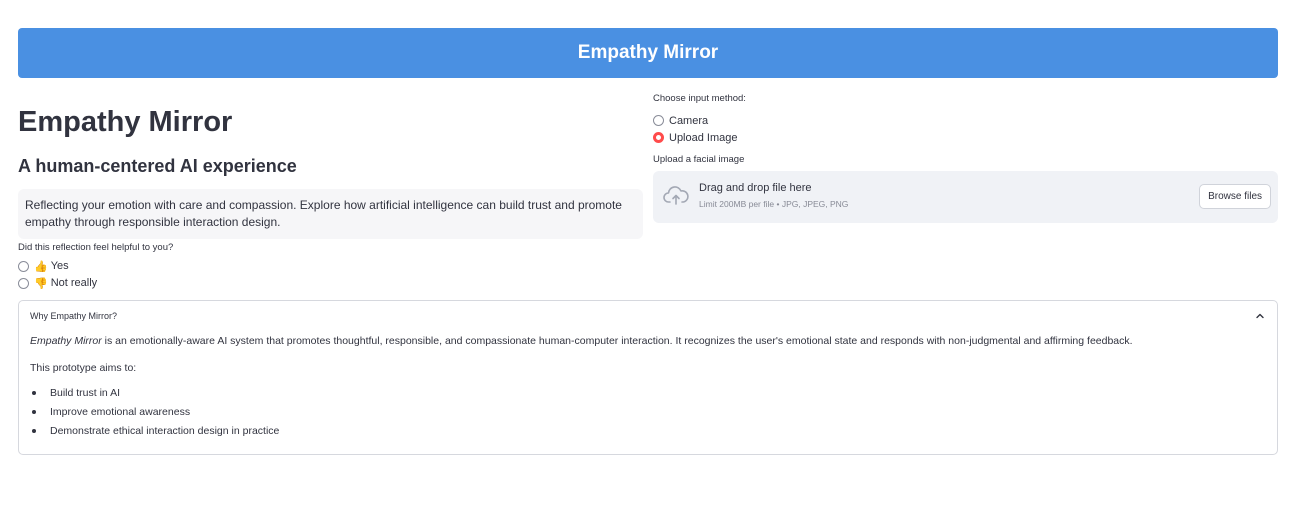 The height and width of the screenshot is (518, 1289). What do you see at coordinates (965, 137) in the screenshot?
I see `method-option-upload-image: Upload Image` at bounding box center [965, 137].